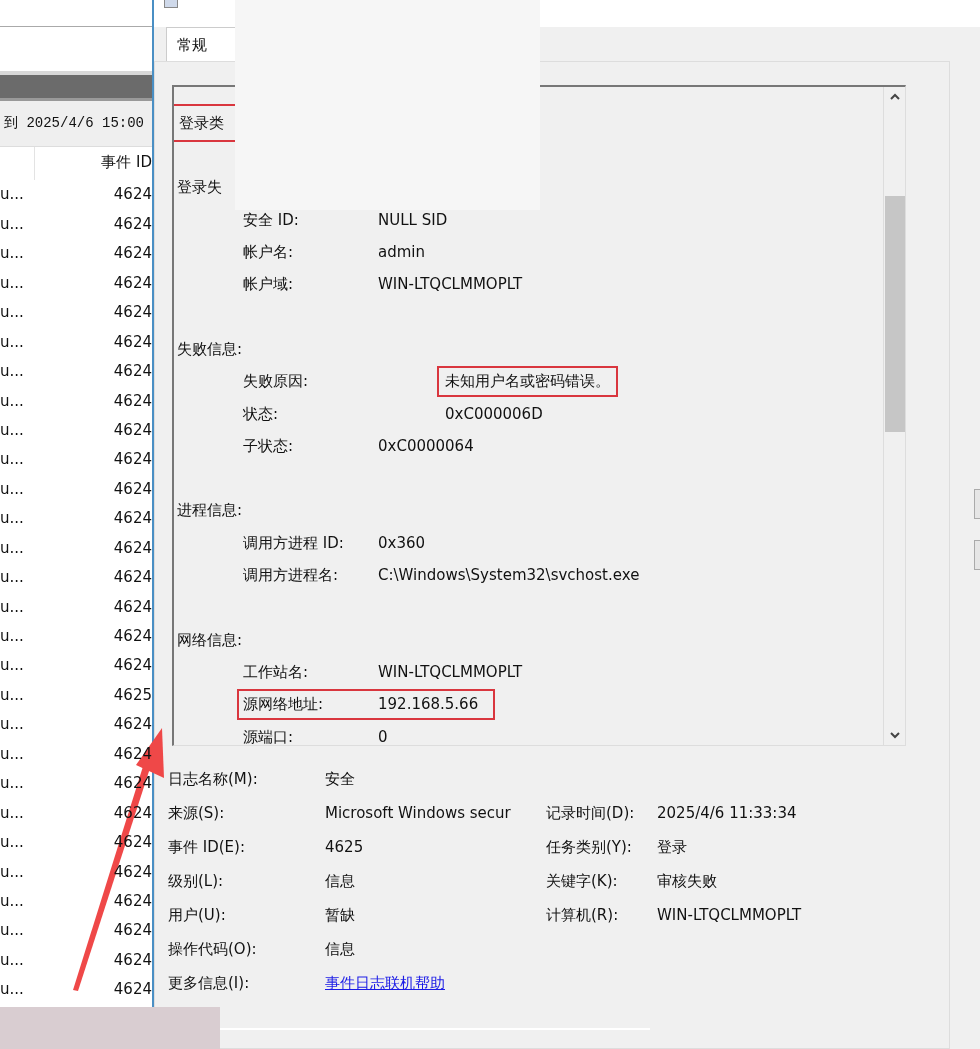 This screenshot has height=1049, width=980. Describe the element at coordinates (383, 735) in the screenshot. I see `field-value: 0` at that location.